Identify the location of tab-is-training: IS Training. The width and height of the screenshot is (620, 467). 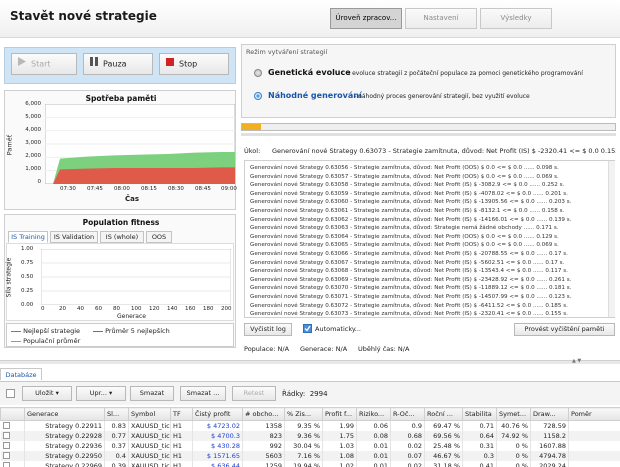
(28, 237).